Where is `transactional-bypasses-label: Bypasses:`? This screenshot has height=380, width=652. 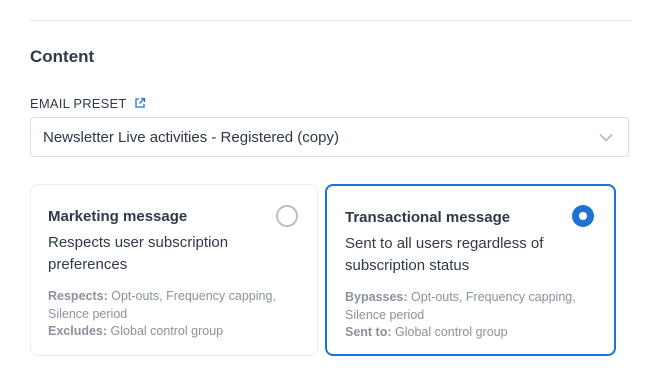 transactional-bypasses-label: Bypasses: is located at coordinates (376, 297).